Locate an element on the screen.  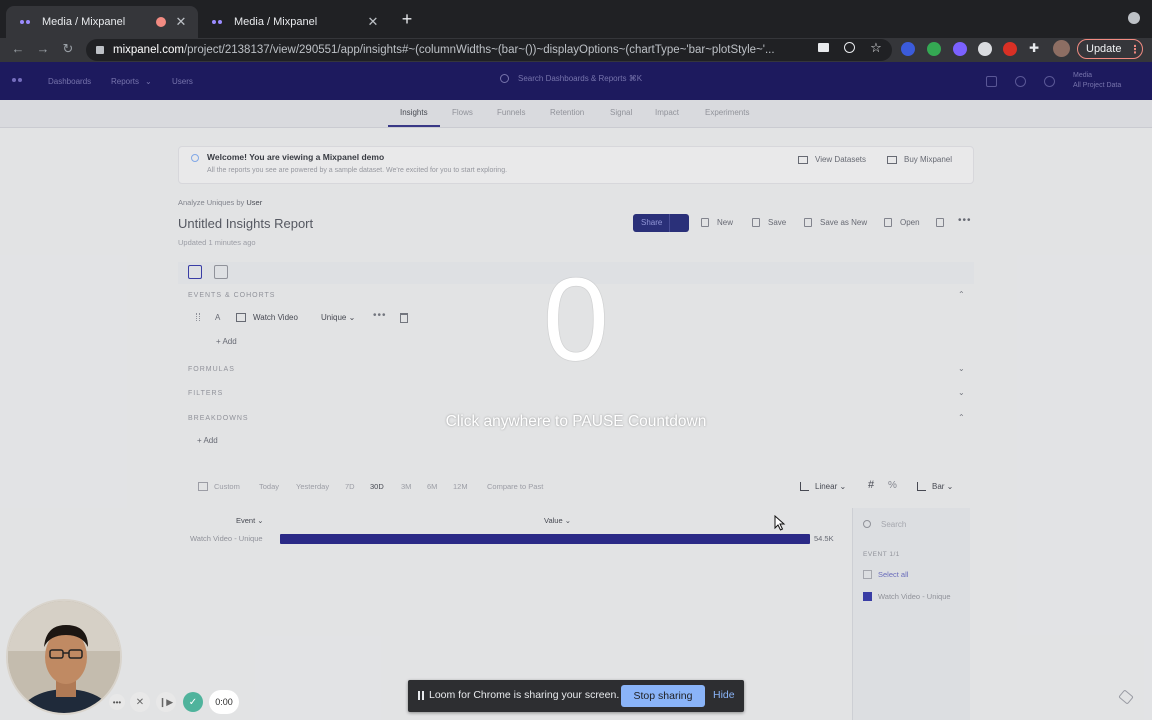
mouse-cursor-icon is located at coordinates (780, 523).